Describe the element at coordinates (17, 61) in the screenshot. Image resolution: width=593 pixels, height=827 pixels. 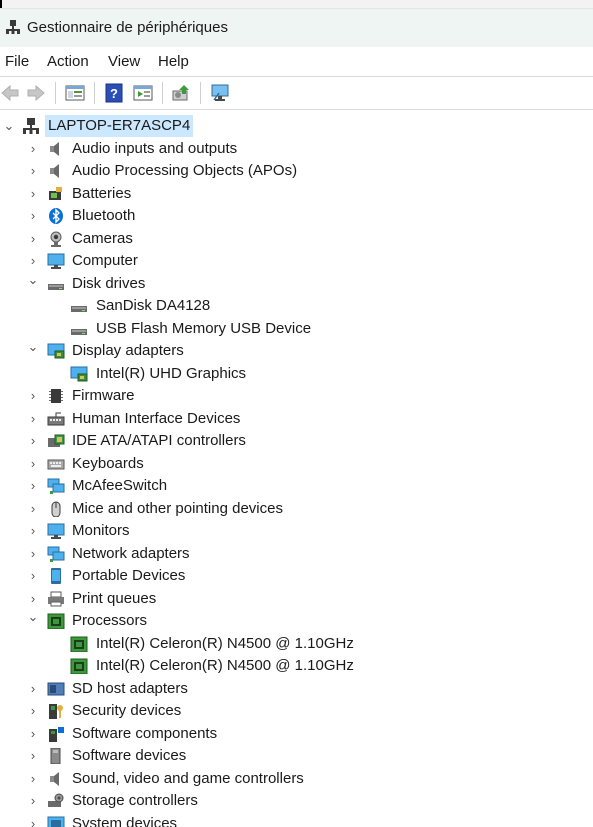
I see `menu-file: File` at that location.